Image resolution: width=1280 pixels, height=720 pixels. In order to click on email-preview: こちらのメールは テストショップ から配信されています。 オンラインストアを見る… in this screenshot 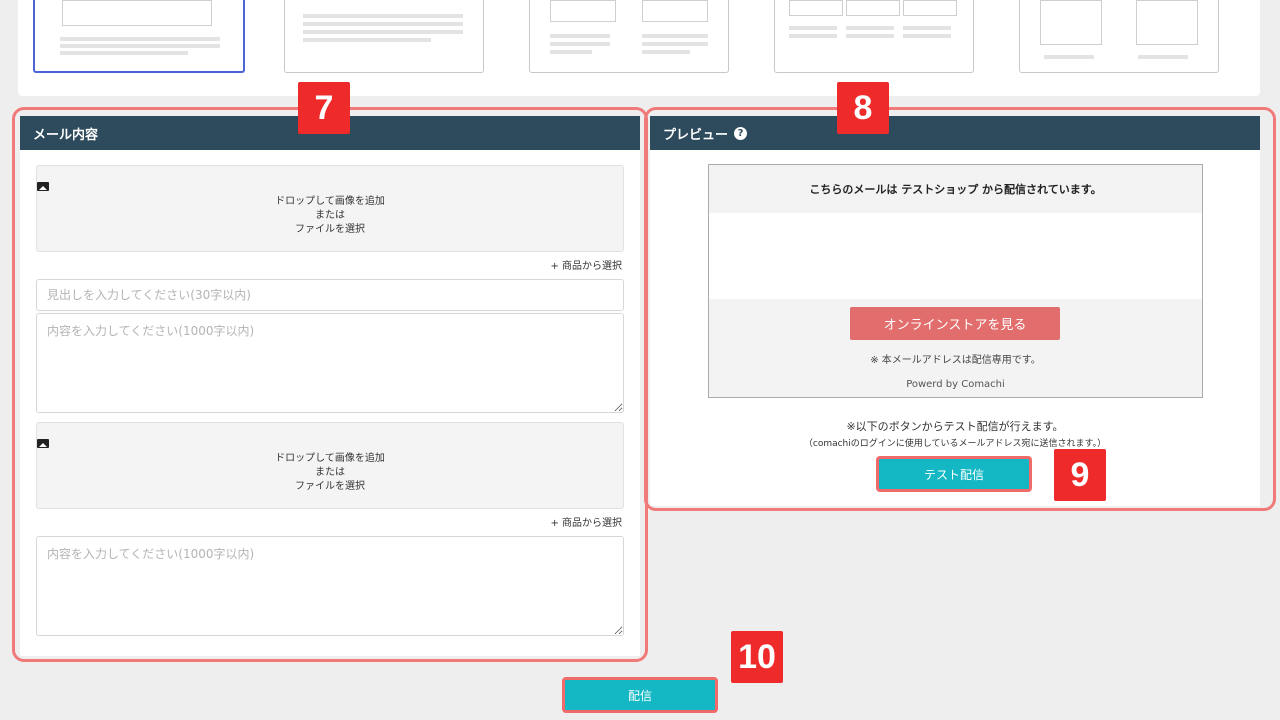, I will do `click(955, 281)`.